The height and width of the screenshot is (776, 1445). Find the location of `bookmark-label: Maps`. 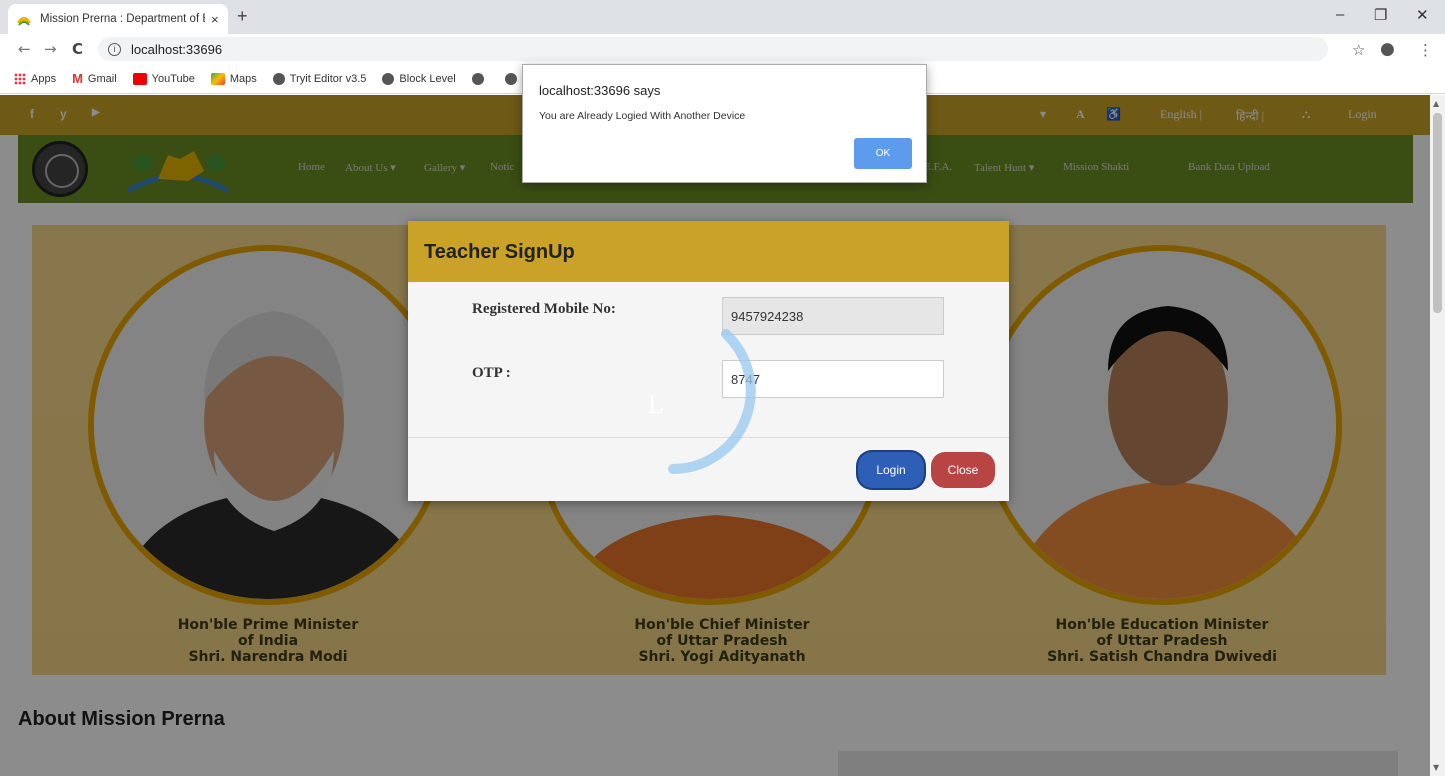

bookmark-label: Maps is located at coordinates (243, 78).